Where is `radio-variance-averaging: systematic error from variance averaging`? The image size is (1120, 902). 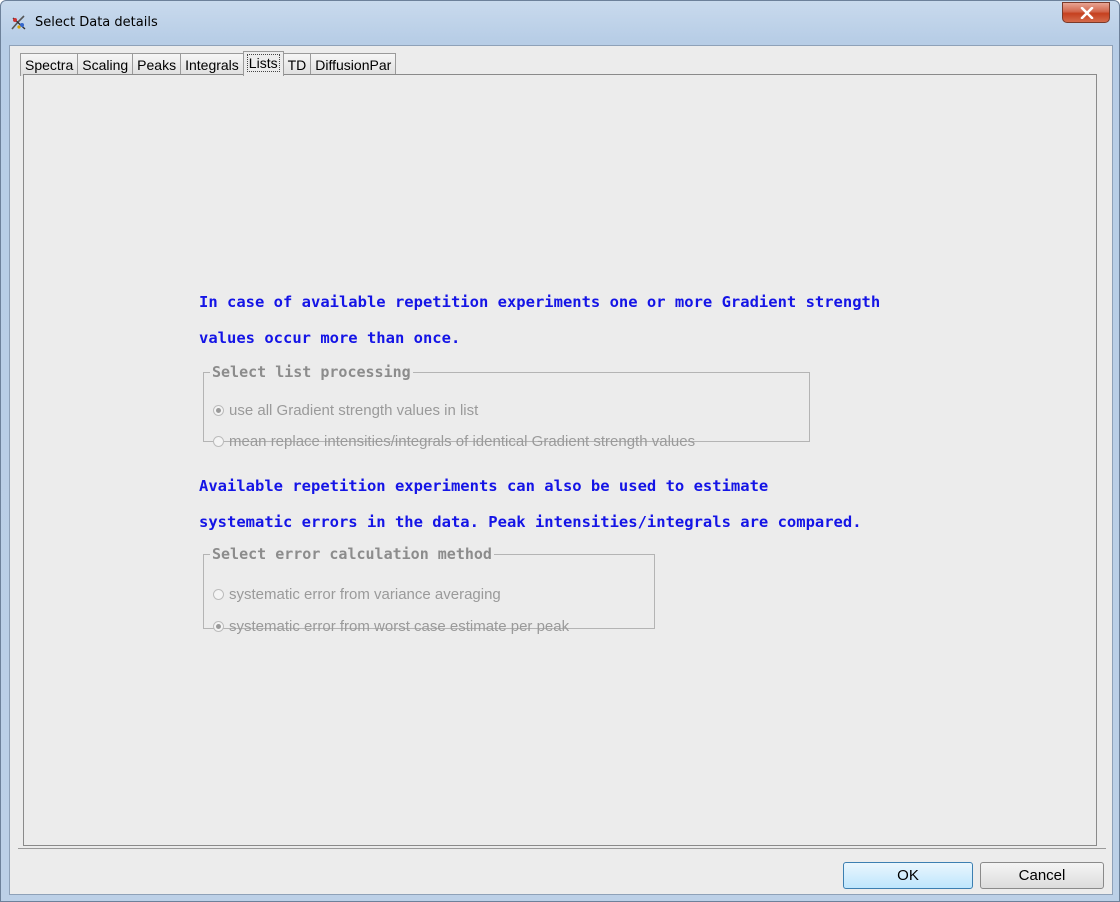
radio-variance-averaging: systematic error from variance averaging is located at coordinates (357, 594).